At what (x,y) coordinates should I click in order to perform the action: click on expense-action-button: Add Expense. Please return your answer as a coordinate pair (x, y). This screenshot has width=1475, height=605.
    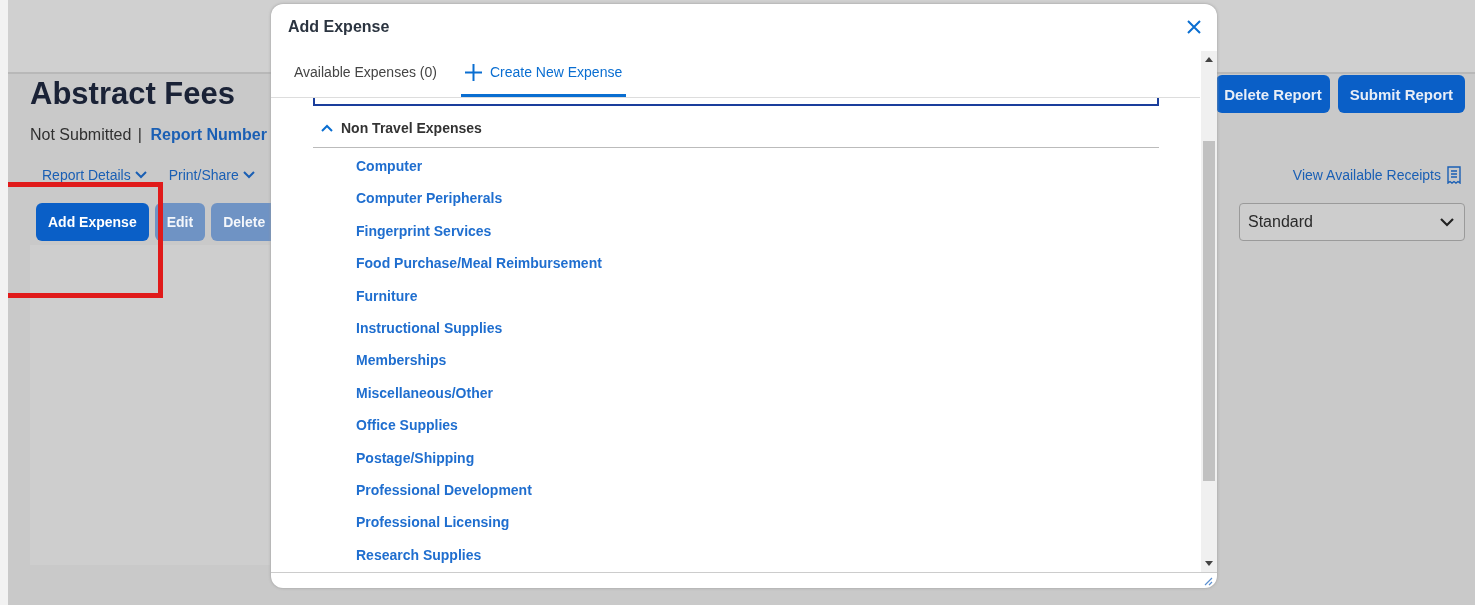
    Looking at the image, I should click on (92, 222).